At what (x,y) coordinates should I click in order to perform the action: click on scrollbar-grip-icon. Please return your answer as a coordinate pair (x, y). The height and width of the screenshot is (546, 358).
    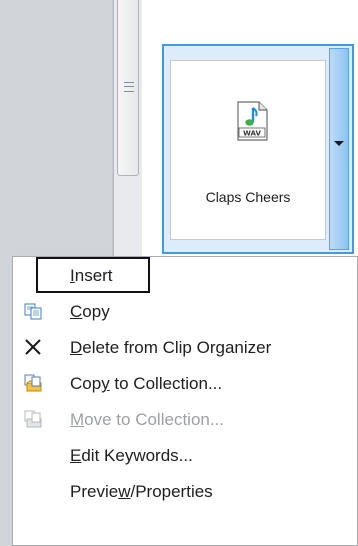
    Looking at the image, I should click on (129, 87).